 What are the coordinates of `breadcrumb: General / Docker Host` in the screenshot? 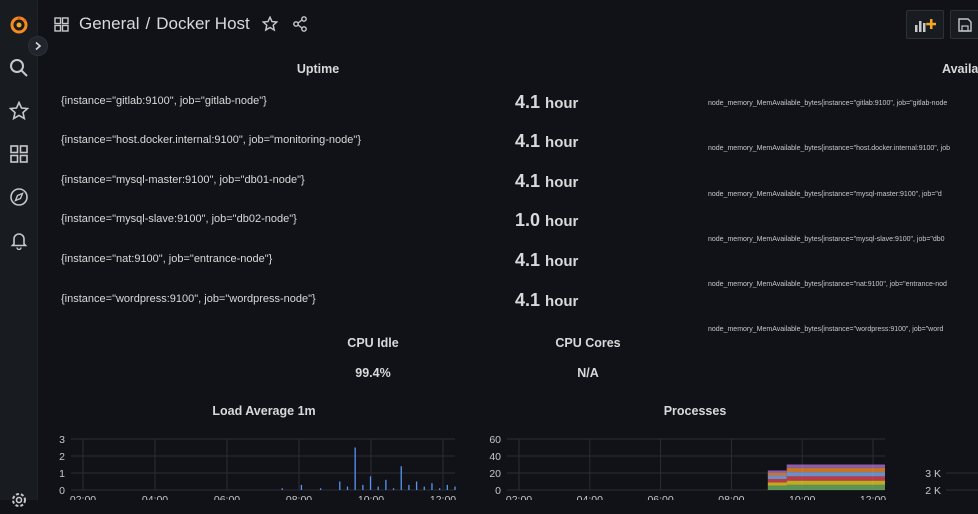 It's located at (181, 24).